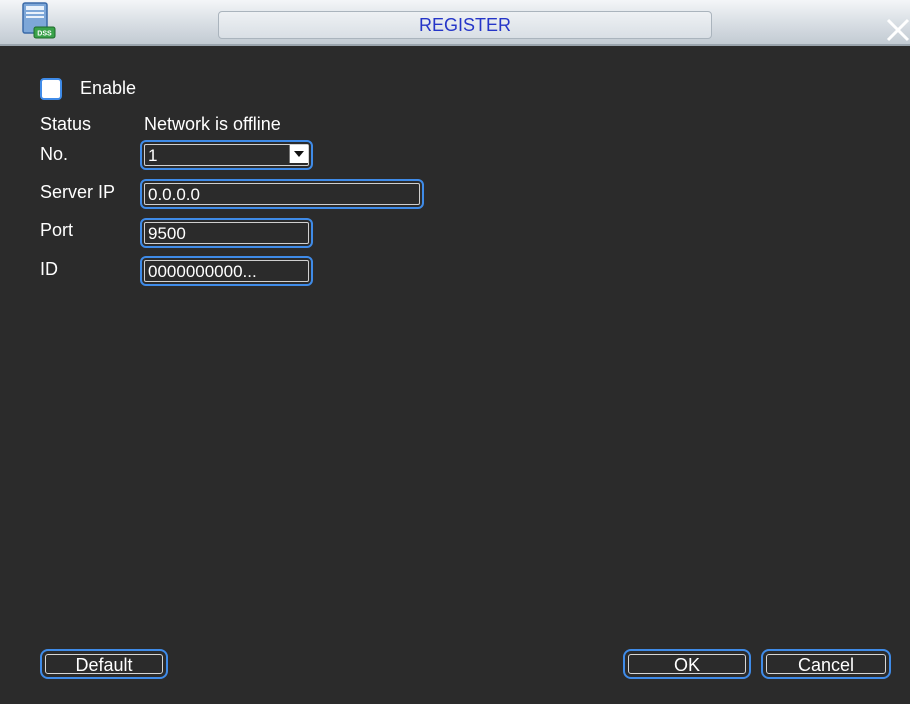 Image resolution: width=910 pixels, height=704 pixels. I want to click on dss-icon: DSS, so click(39, 20).